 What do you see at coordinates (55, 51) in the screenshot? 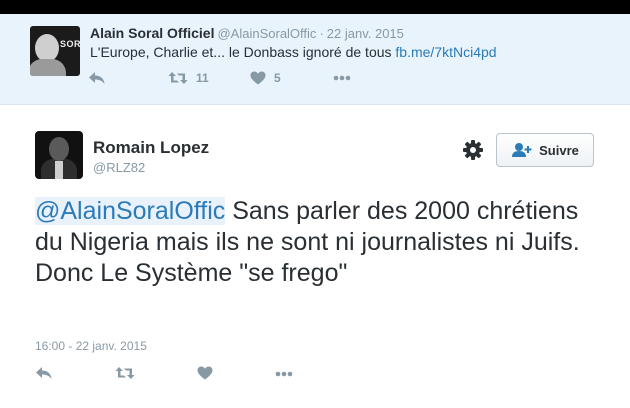
I see `parent-avatar: SORAL` at bounding box center [55, 51].